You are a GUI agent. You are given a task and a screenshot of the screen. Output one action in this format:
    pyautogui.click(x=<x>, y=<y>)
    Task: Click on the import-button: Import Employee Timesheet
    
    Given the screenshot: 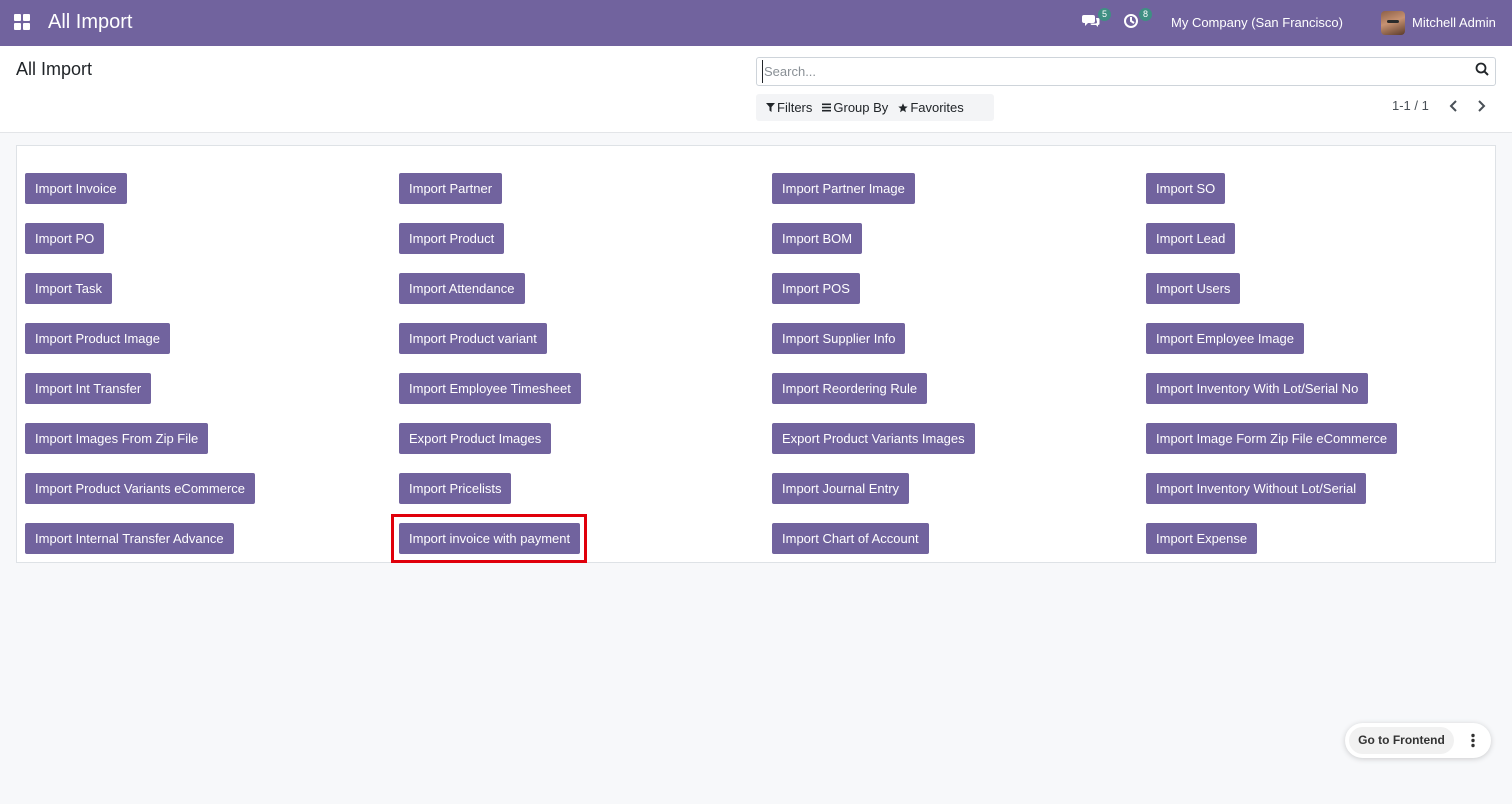 What is the action you would take?
    pyautogui.click(x=490, y=388)
    